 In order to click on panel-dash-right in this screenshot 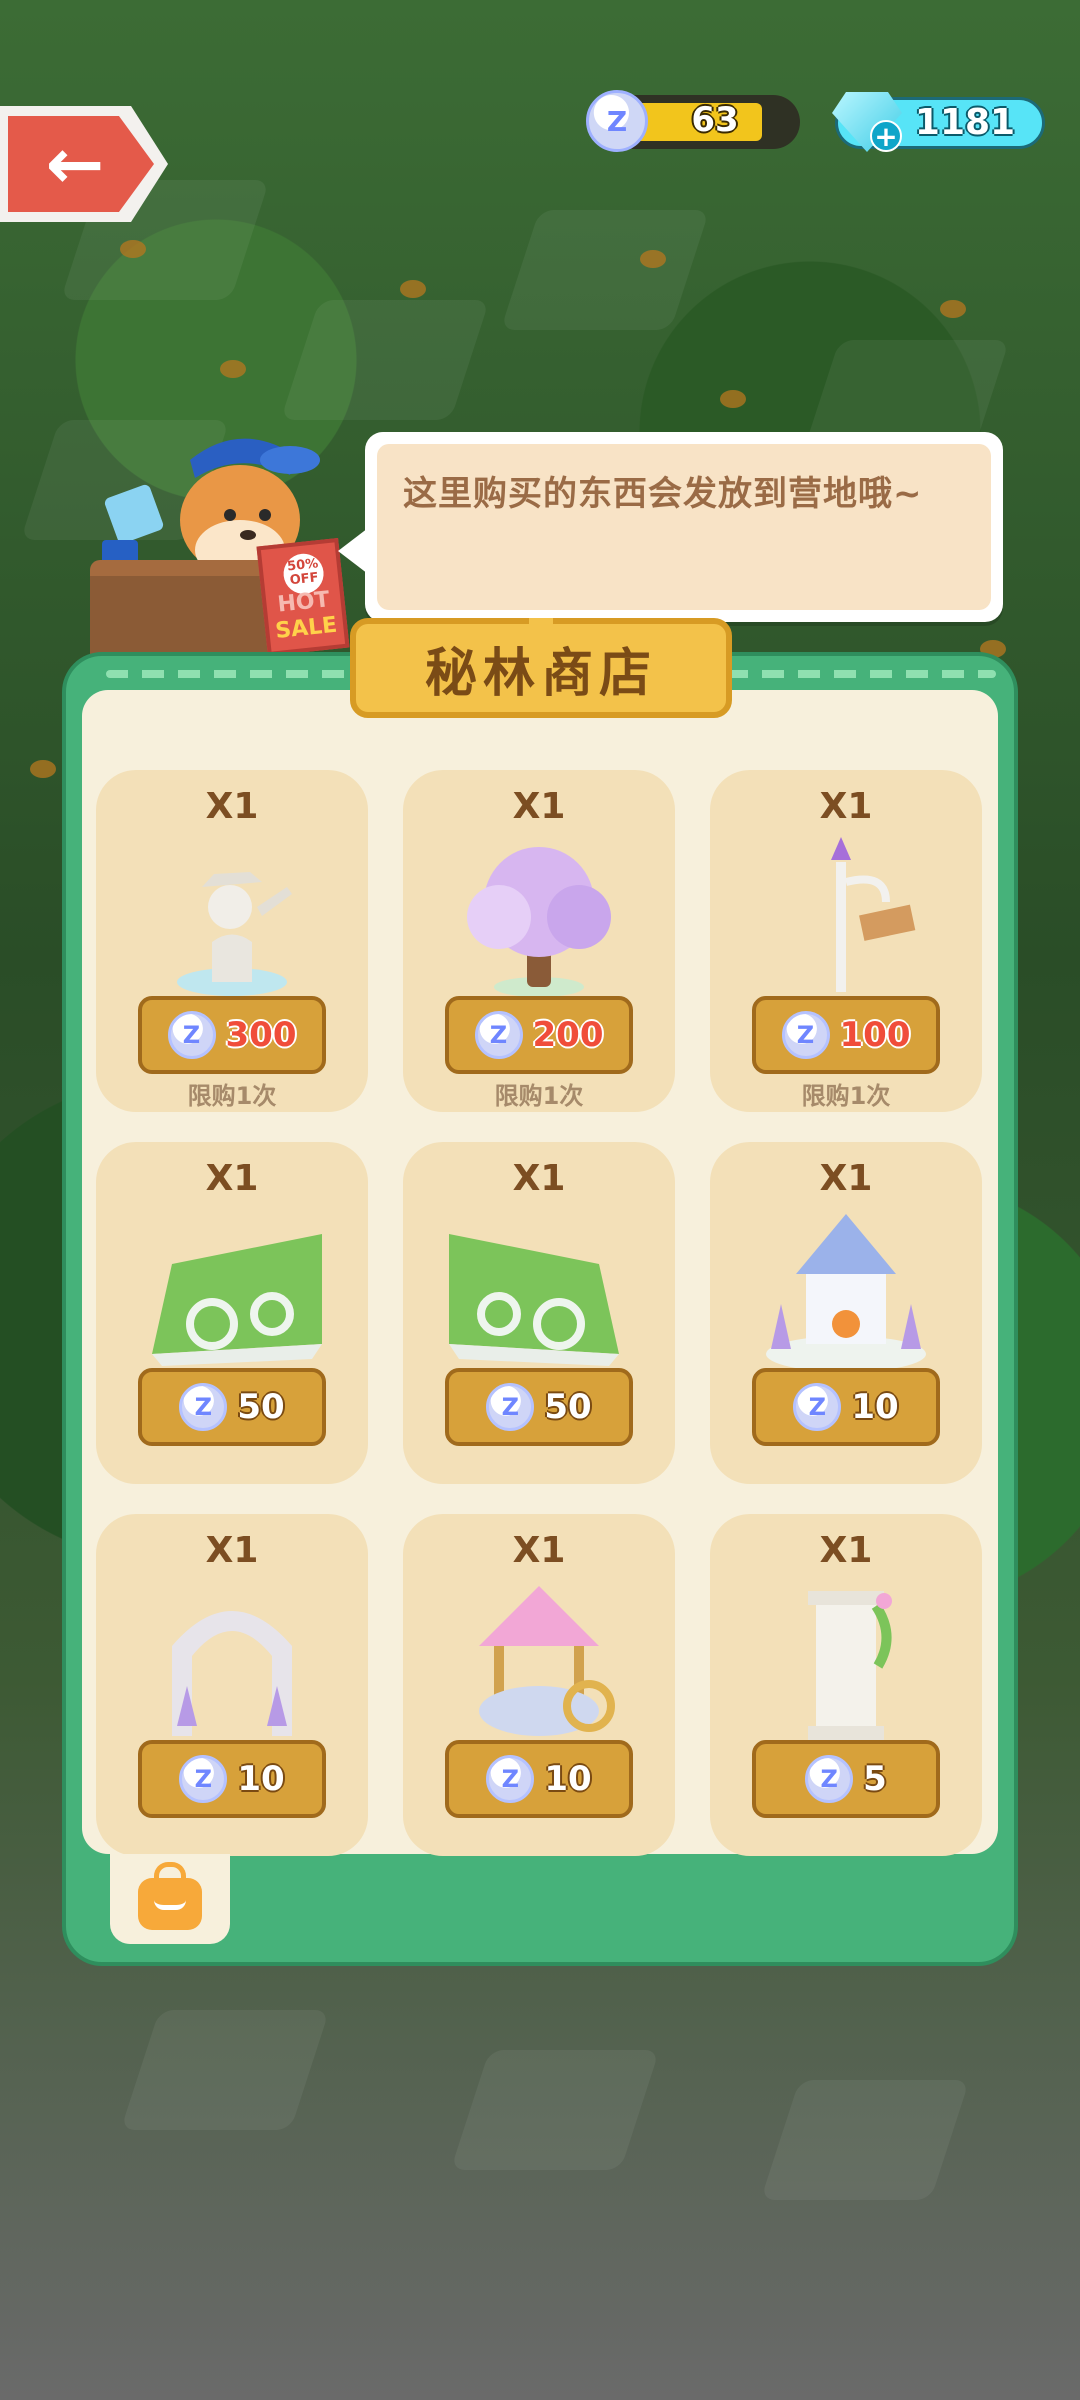, I will do `click(861, 674)`.